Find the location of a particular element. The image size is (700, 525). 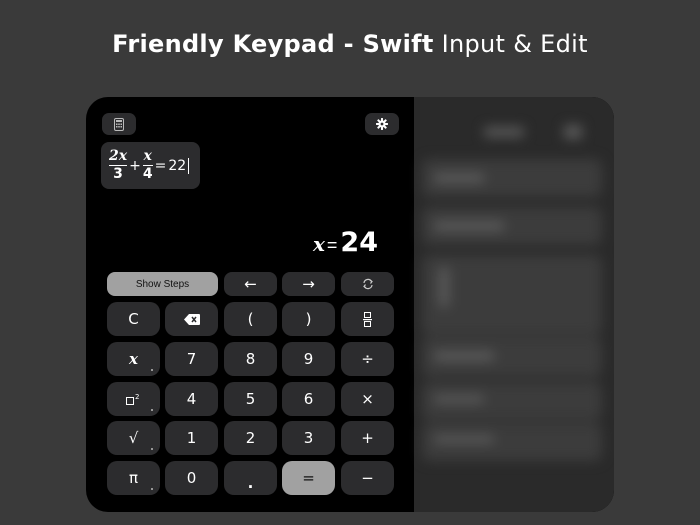

fraction-term-2: x 4 is located at coordinates (147, 165).